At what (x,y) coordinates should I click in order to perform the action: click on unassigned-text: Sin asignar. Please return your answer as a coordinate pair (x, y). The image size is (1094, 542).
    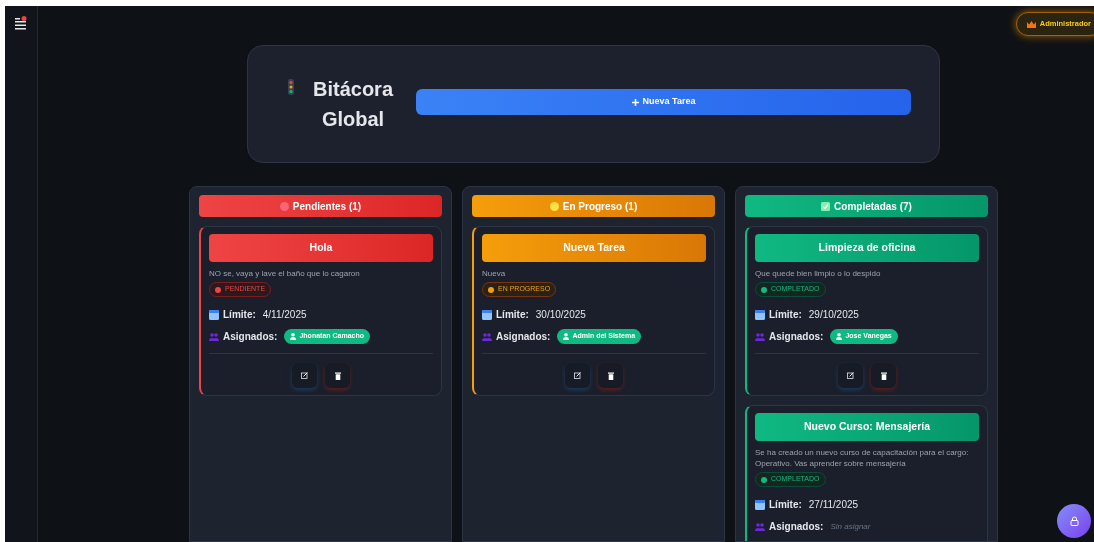
    Looking at the image, I should click on (850, 526).